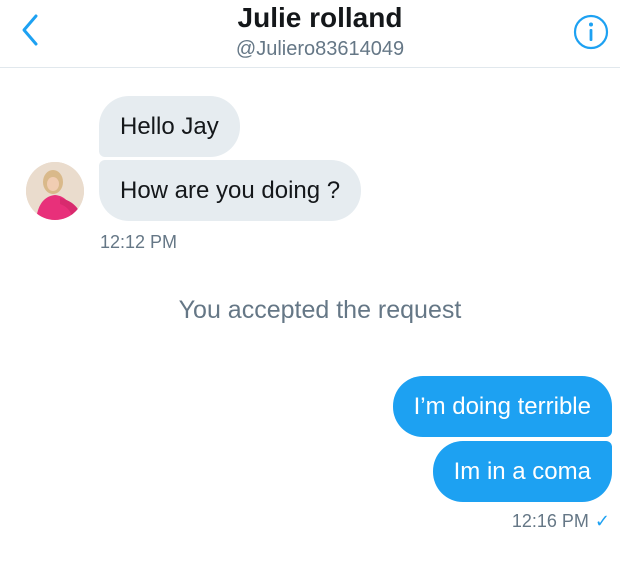 Image resolution: width=620 pixels, height=582 pixels. I want to click on checkmark-icon: ✓, so click(602, 521).